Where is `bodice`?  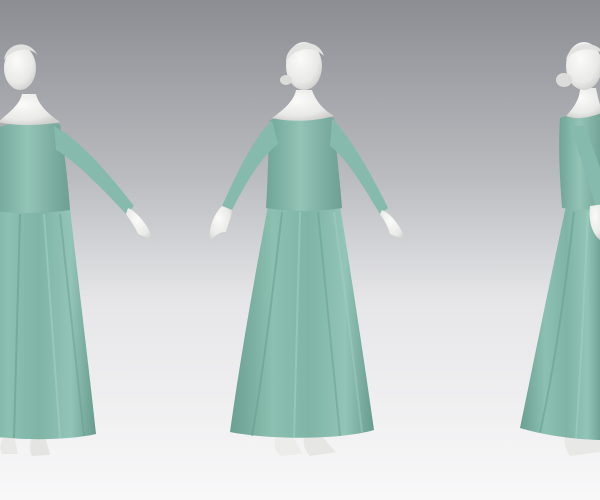 bodice is located at coordinates (304, 163).